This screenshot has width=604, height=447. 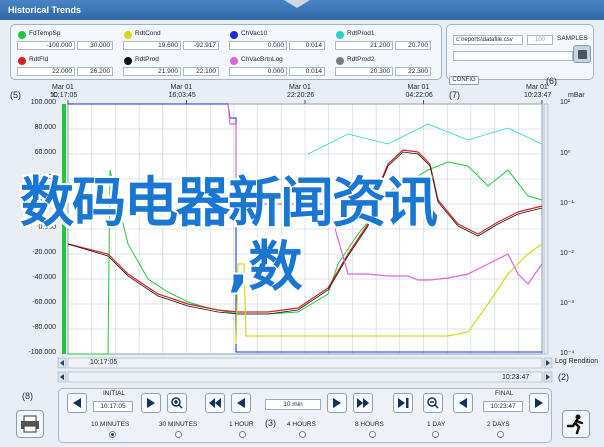 I want to click on zoom-in-icon, so click(x=177, y=403).